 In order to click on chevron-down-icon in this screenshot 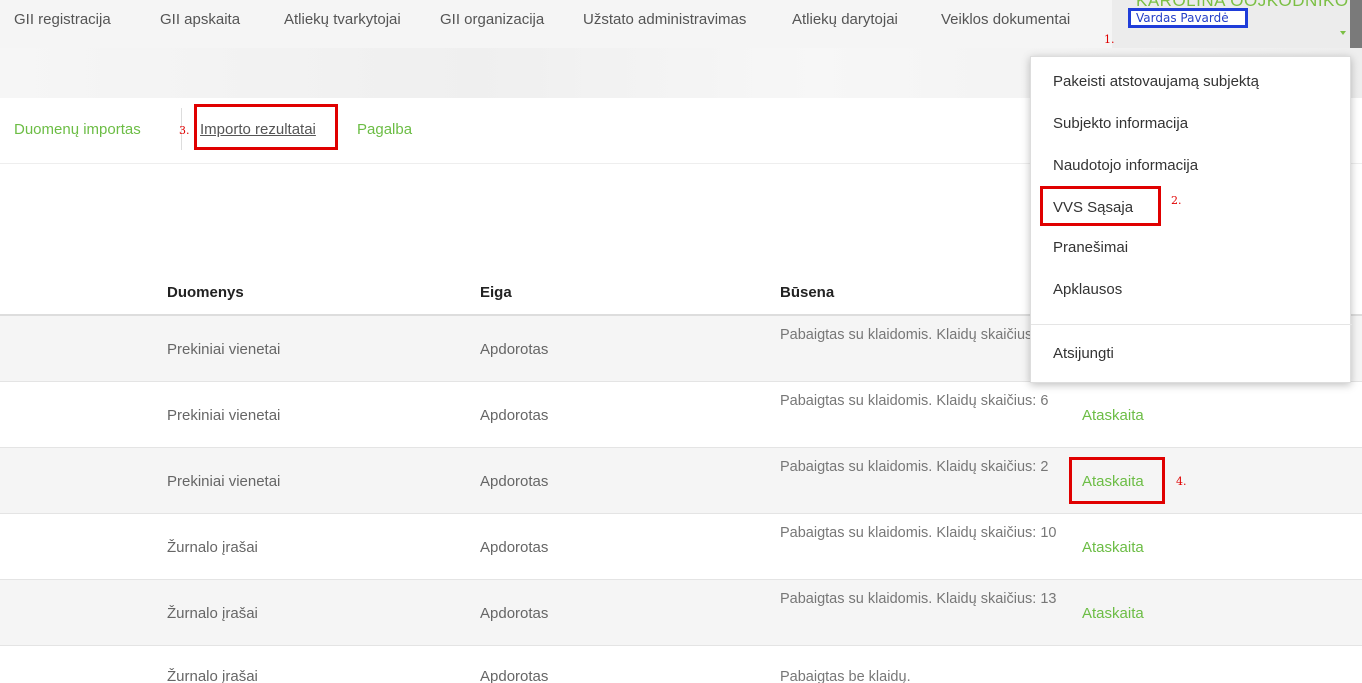, I will do `click(1343, 33)`.